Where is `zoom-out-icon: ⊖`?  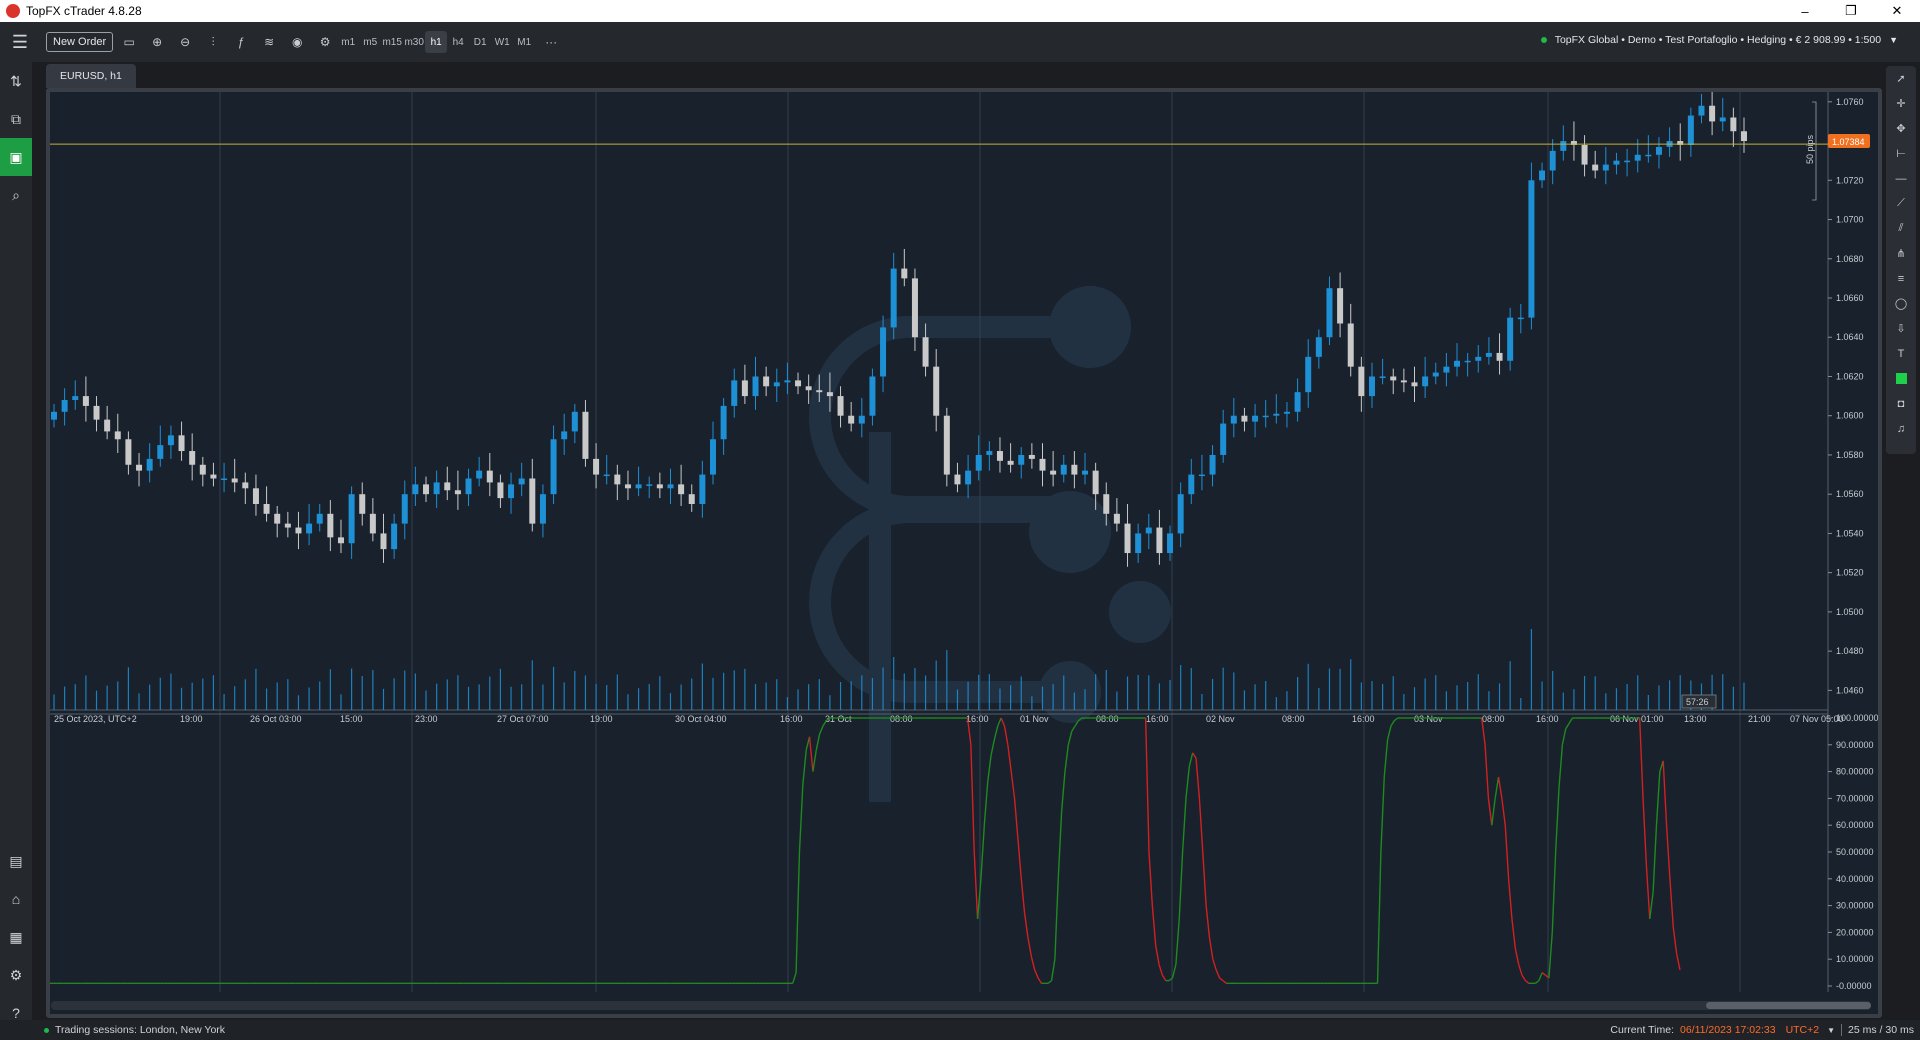 zoom-out-icon: ⊖ is located at coordinates (185, 42).